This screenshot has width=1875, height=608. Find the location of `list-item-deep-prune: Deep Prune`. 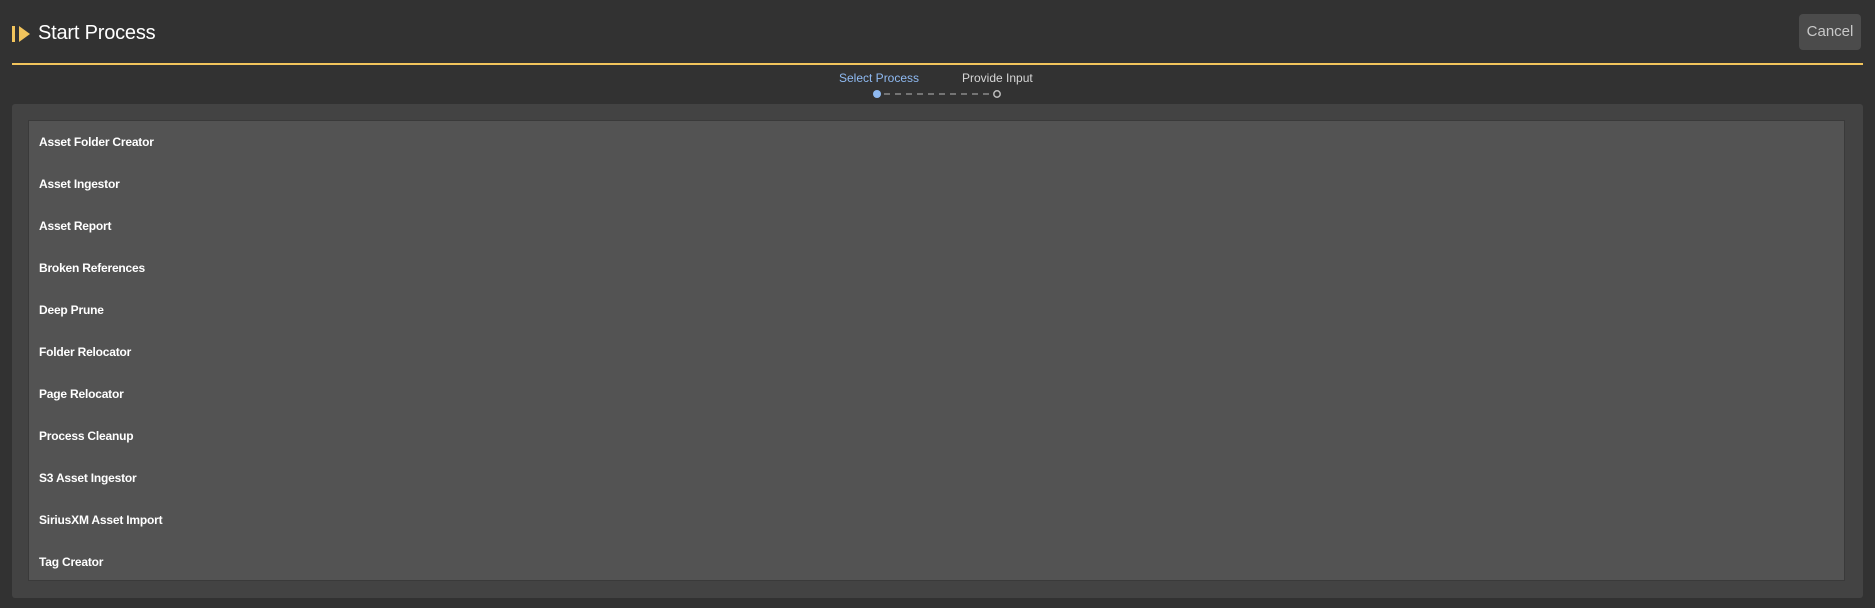

list-item-deep-prune: Deep Prune is located at coordinates (936, 310).